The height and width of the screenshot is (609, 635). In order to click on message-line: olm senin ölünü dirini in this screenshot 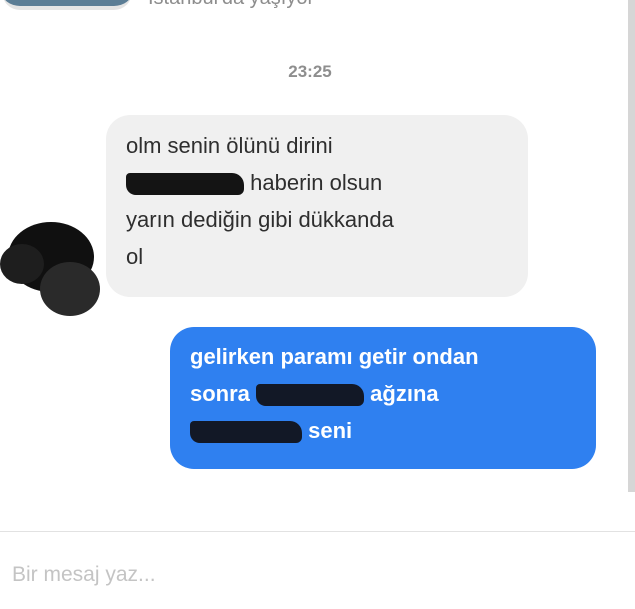, I will do `click(229, 145)`.